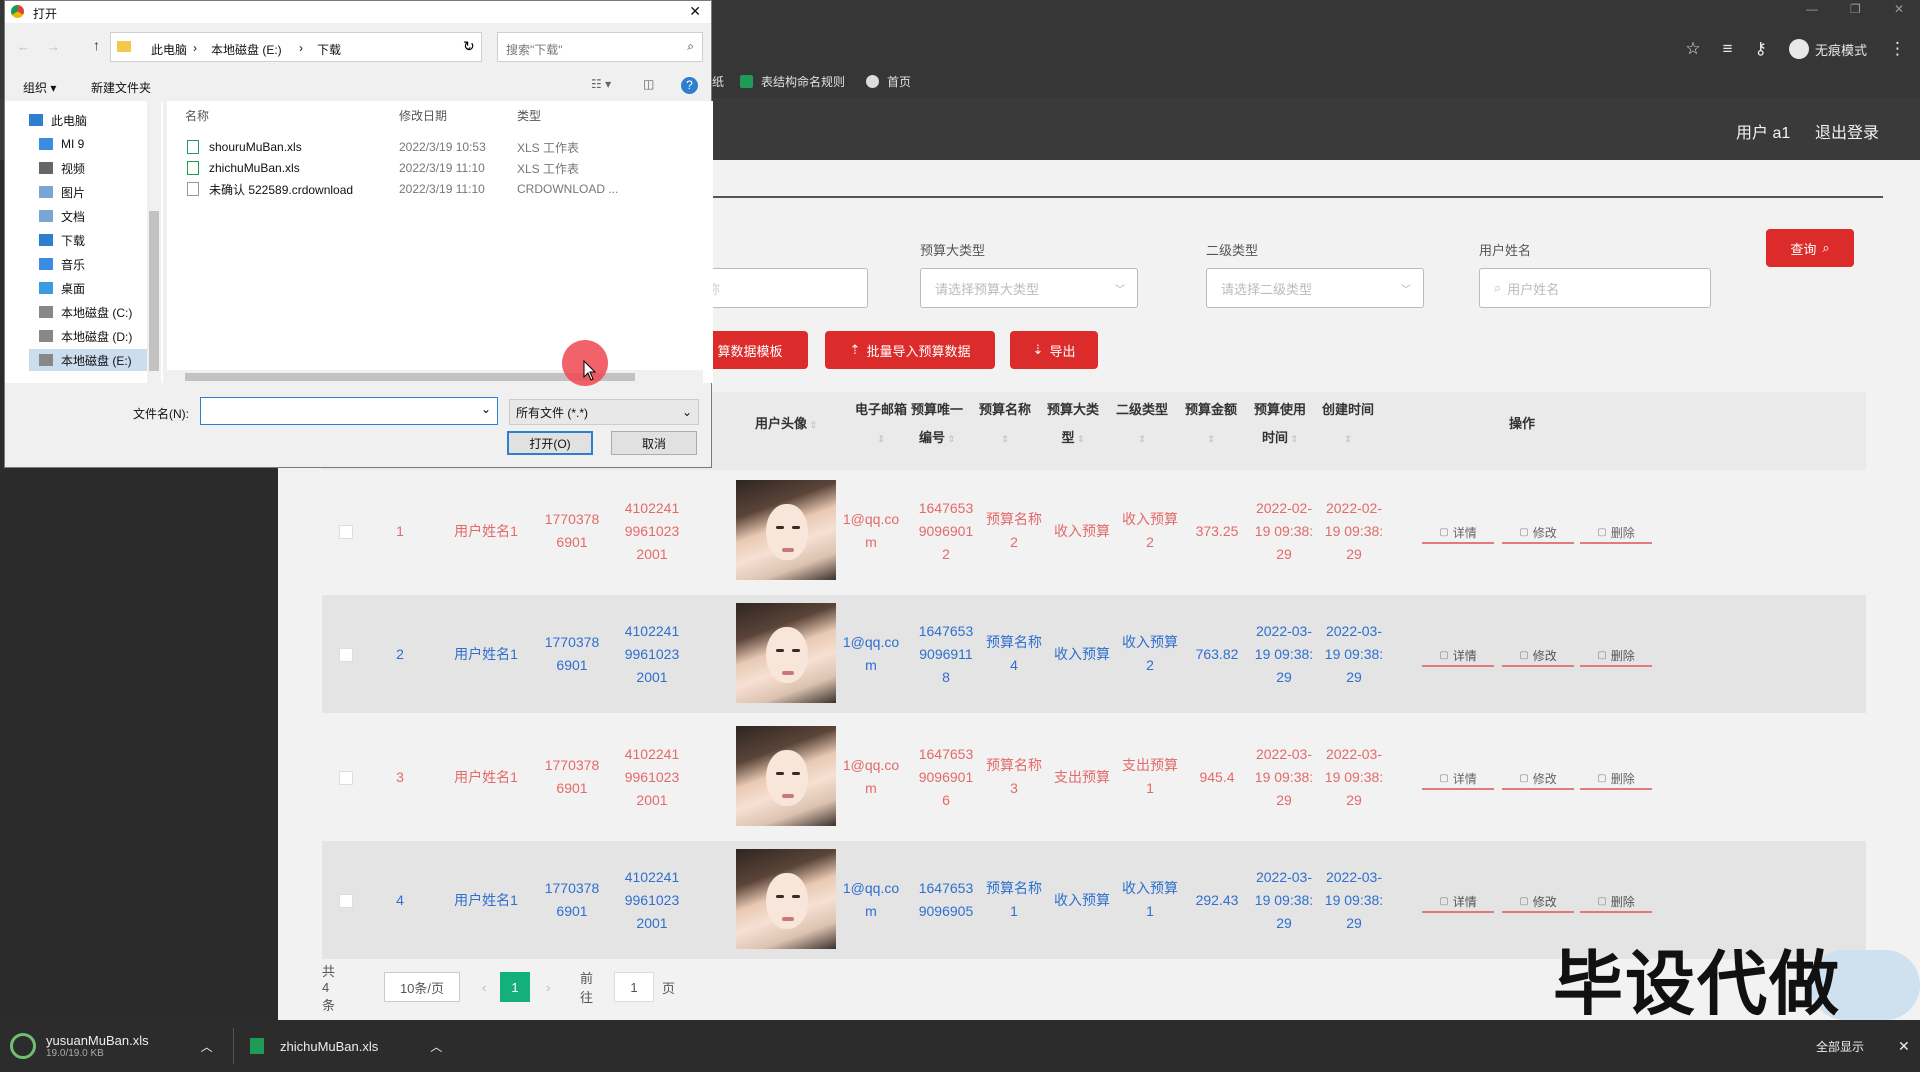 Image resolution: width=1920 pixels, height=1072 pixels. I want to click on file-name: zhichuMuBan.xls, so click(254, 168).